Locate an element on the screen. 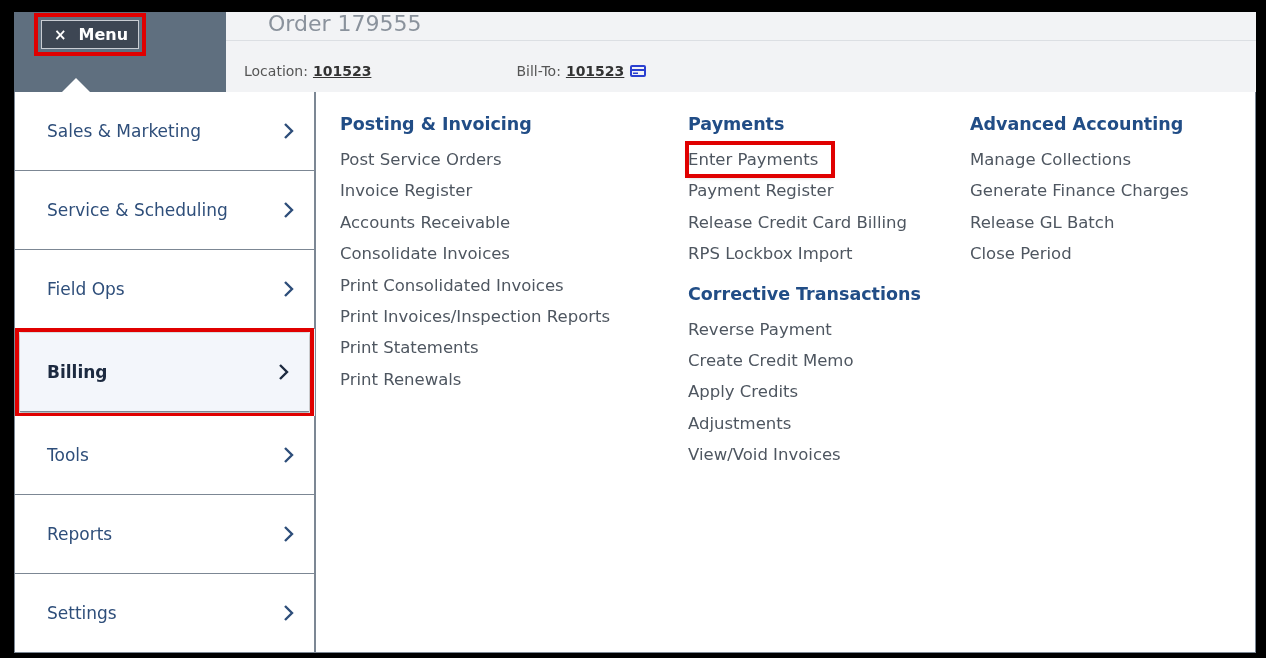 The width and height of the screenshot is (1266, 658). menu-link: Post Service Orders is located at coordinates (421, 160).